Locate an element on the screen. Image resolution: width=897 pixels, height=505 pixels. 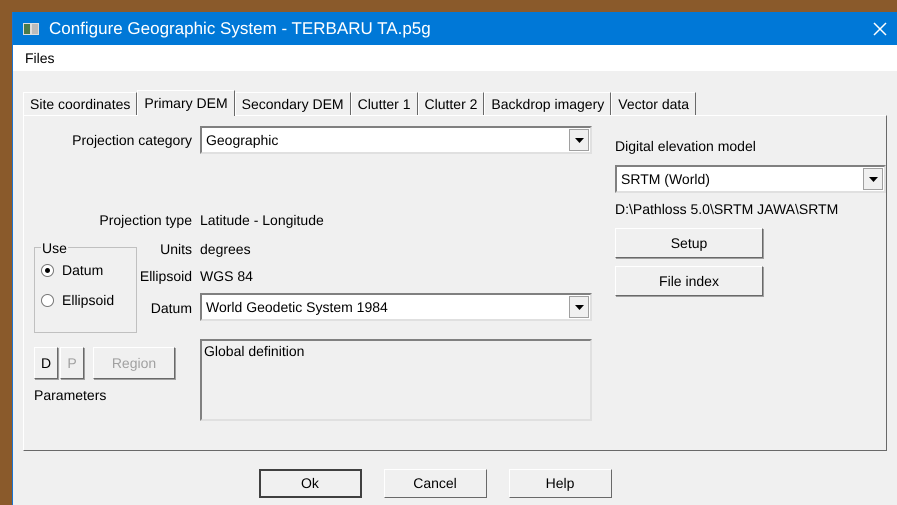
field-label: Datum is located at coordinates (171, 308).